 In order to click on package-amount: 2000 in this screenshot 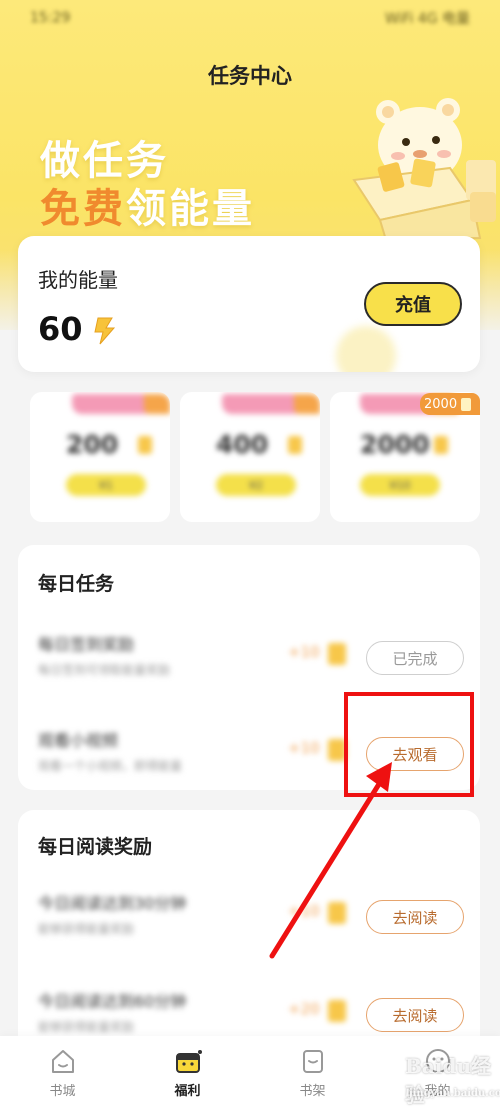, I will do `click(395, 444)`.